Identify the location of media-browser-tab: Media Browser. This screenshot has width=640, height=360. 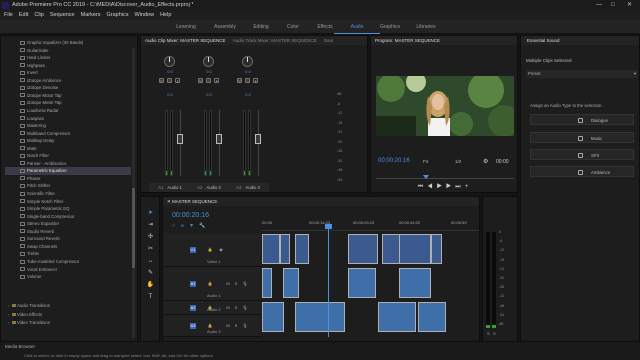
(20, 346).